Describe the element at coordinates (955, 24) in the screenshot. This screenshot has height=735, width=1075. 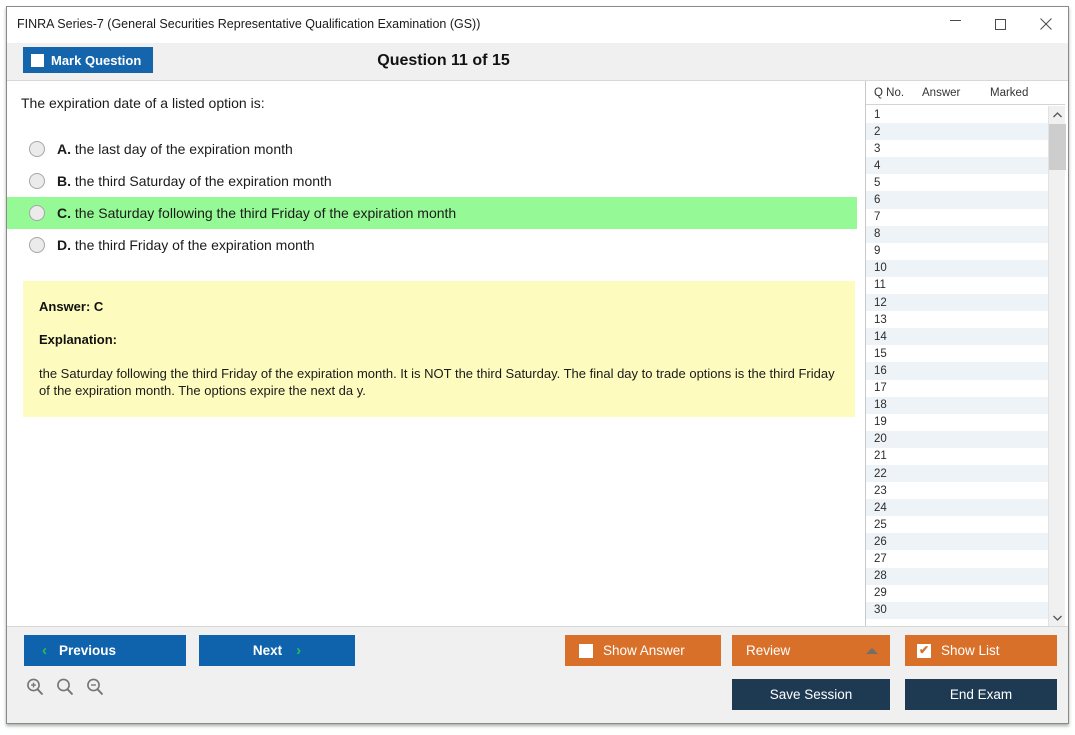
I see `minimize-icon` at that location.